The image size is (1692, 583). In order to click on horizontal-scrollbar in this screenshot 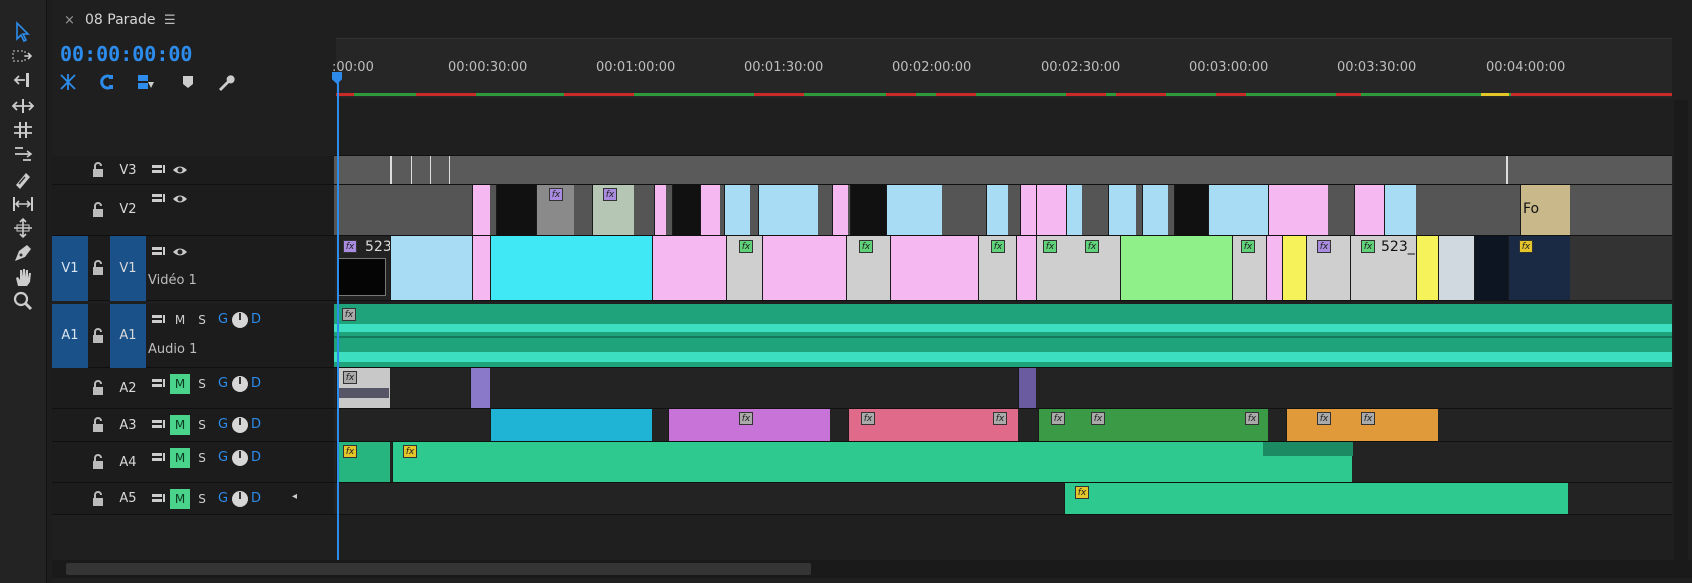, I will do `click(872, 569)`.